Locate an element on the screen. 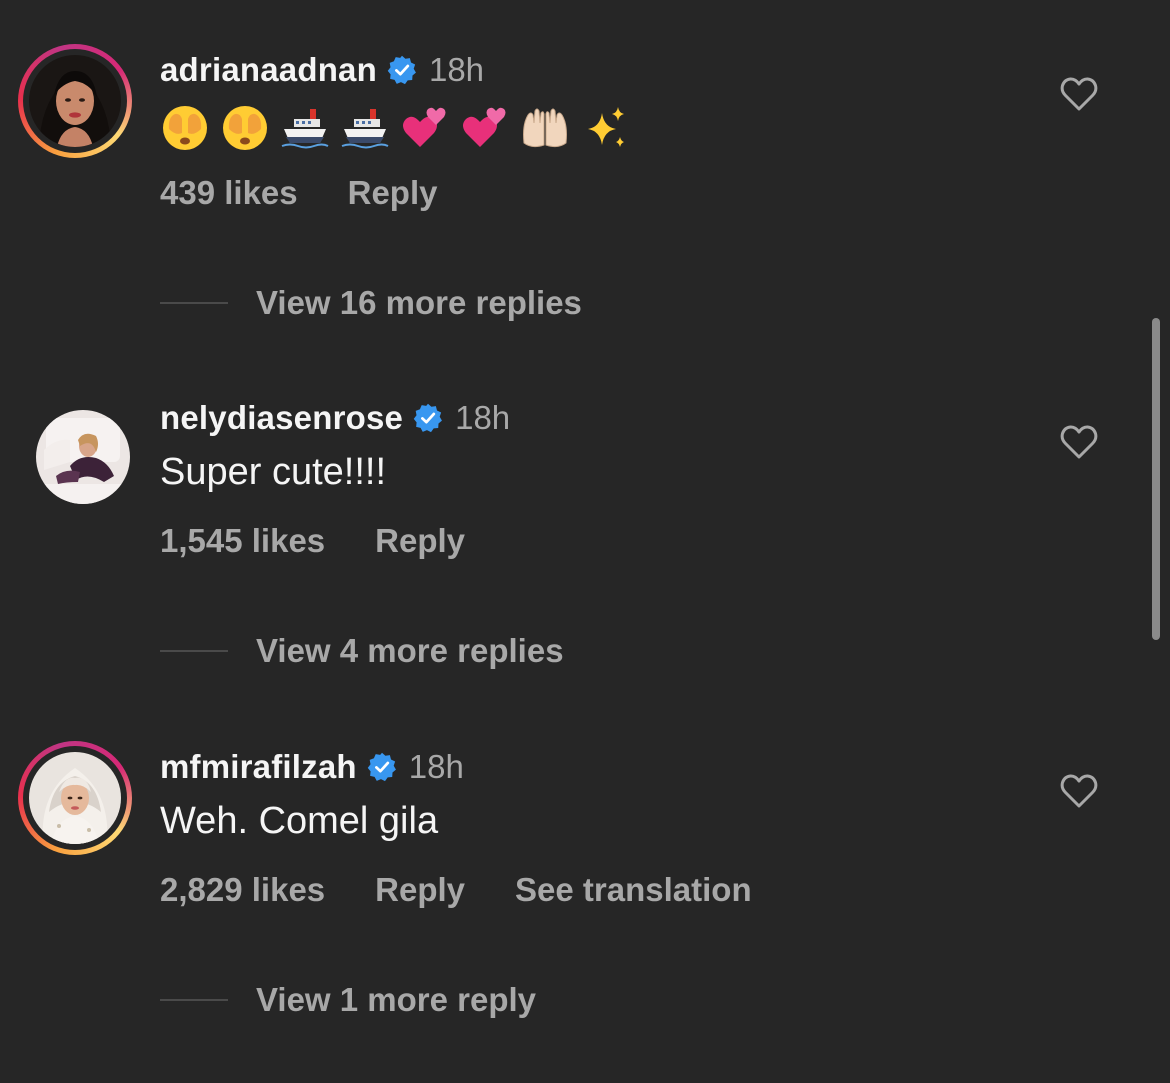 This screenshot has height=1083, width=1170. username-link: nelydiasenrose is located at coordinates (281, 418).